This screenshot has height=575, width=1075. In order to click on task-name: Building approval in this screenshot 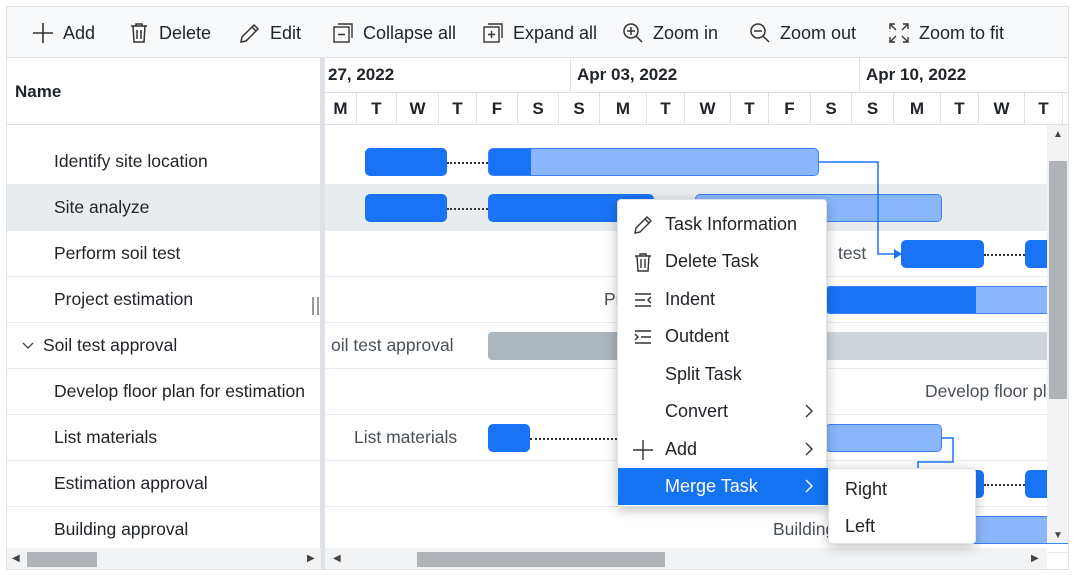, I will do `click(121, 529)`.